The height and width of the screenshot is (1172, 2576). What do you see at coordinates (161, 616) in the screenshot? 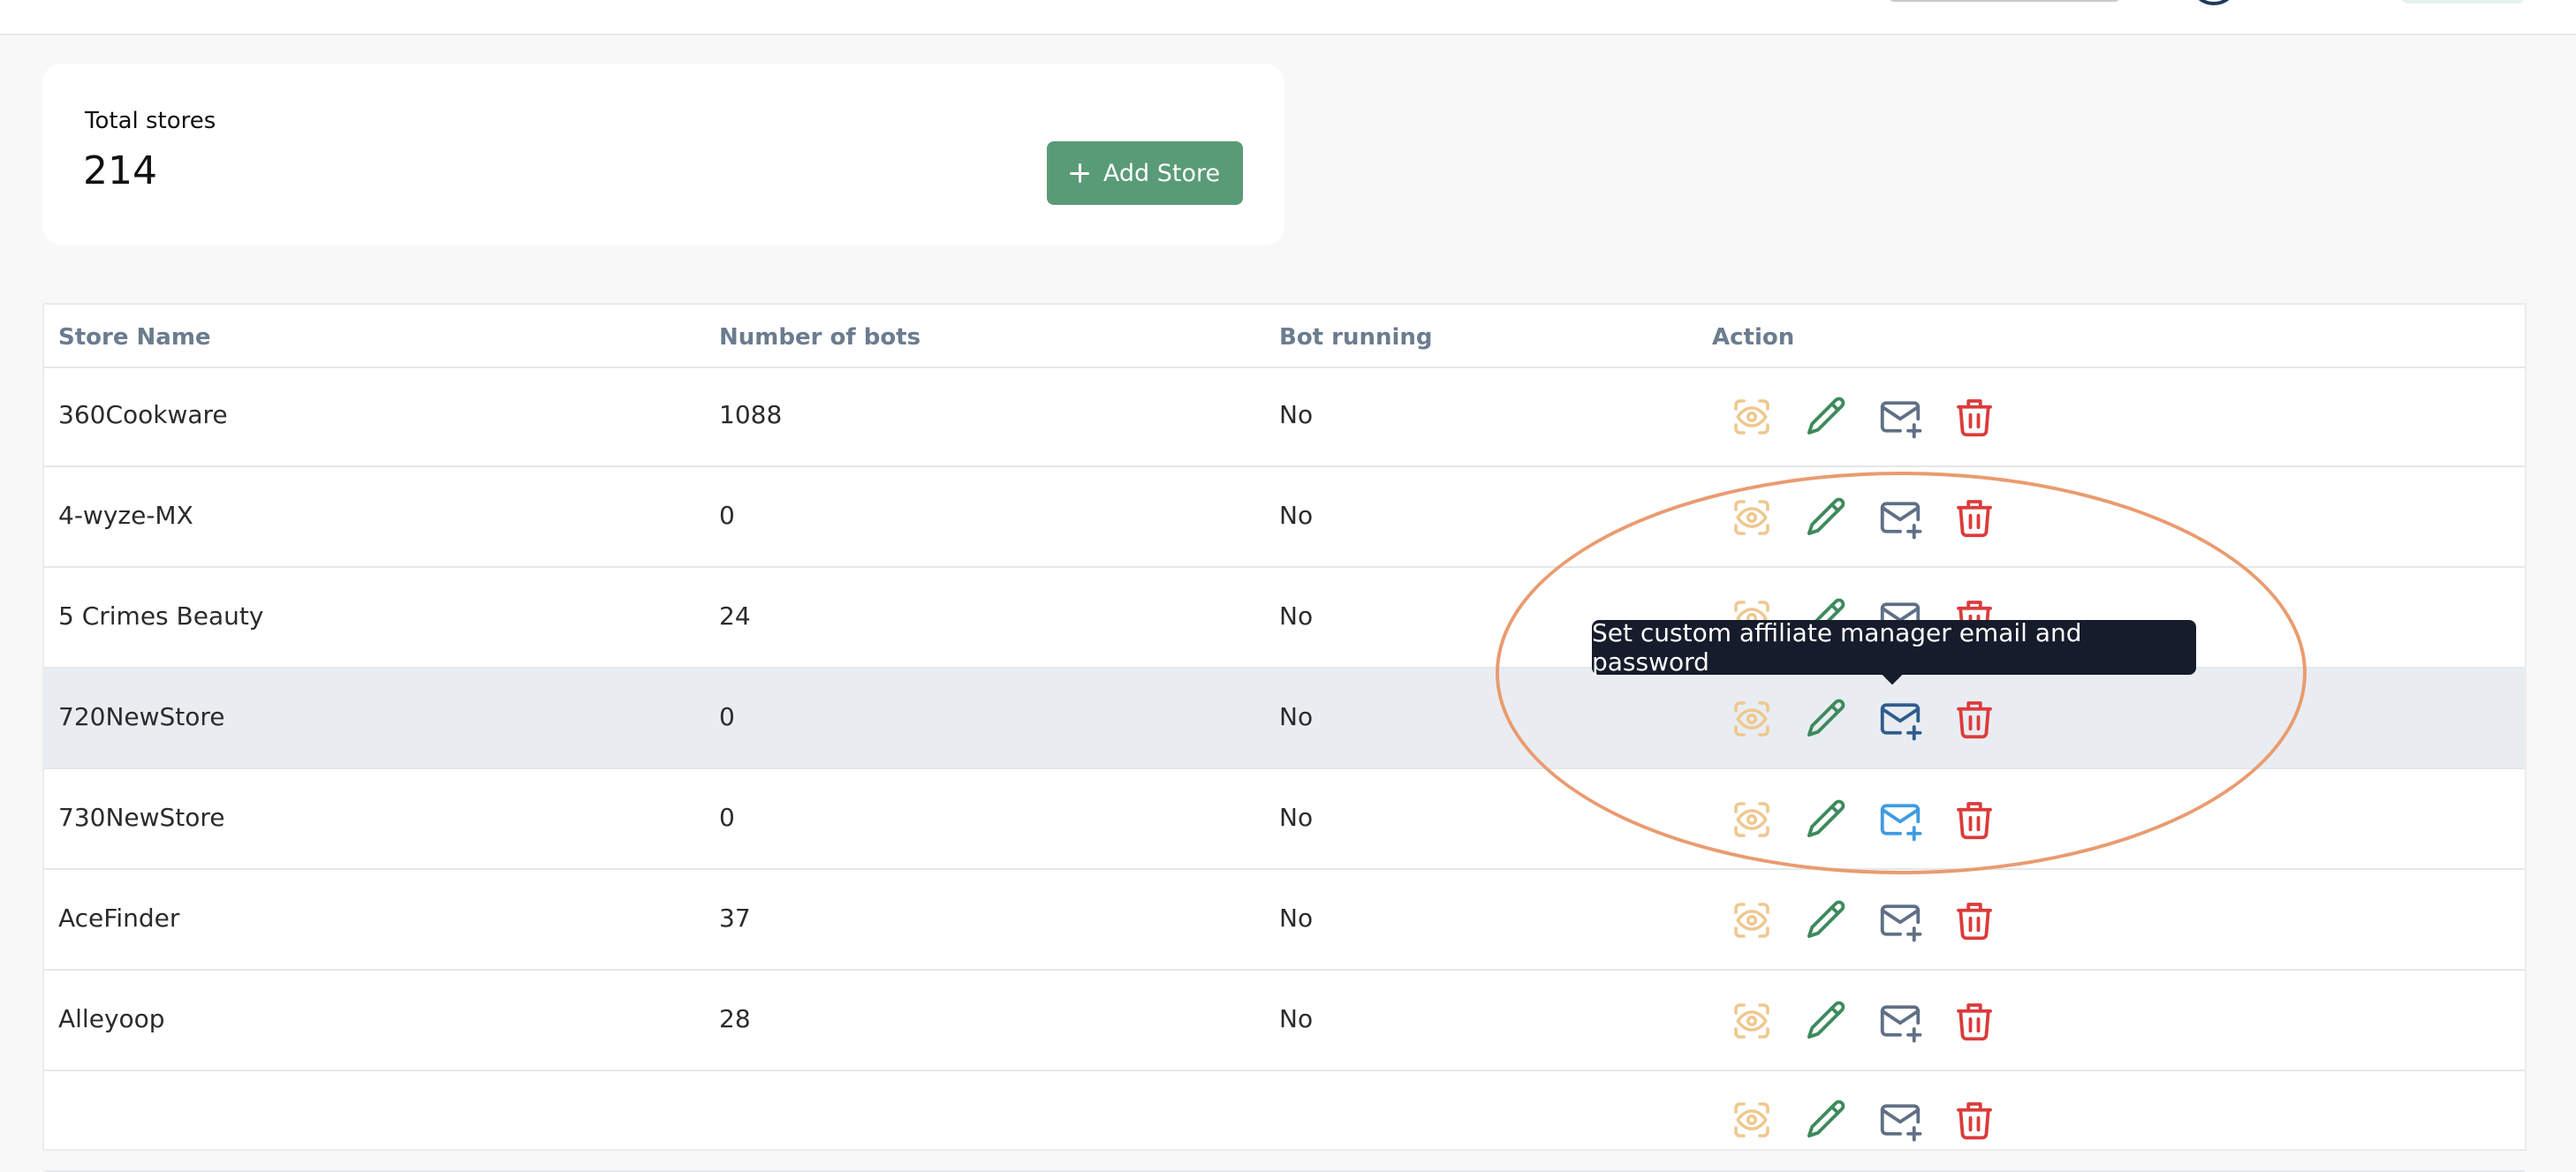
I see `store-name-cell: 5 Crimes Beauty` at bounding box center [161, 616].